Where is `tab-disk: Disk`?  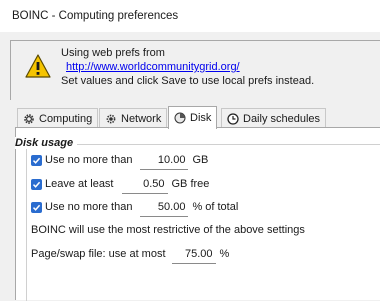
tab-disk: Disk is located at coordinates (193, 117).